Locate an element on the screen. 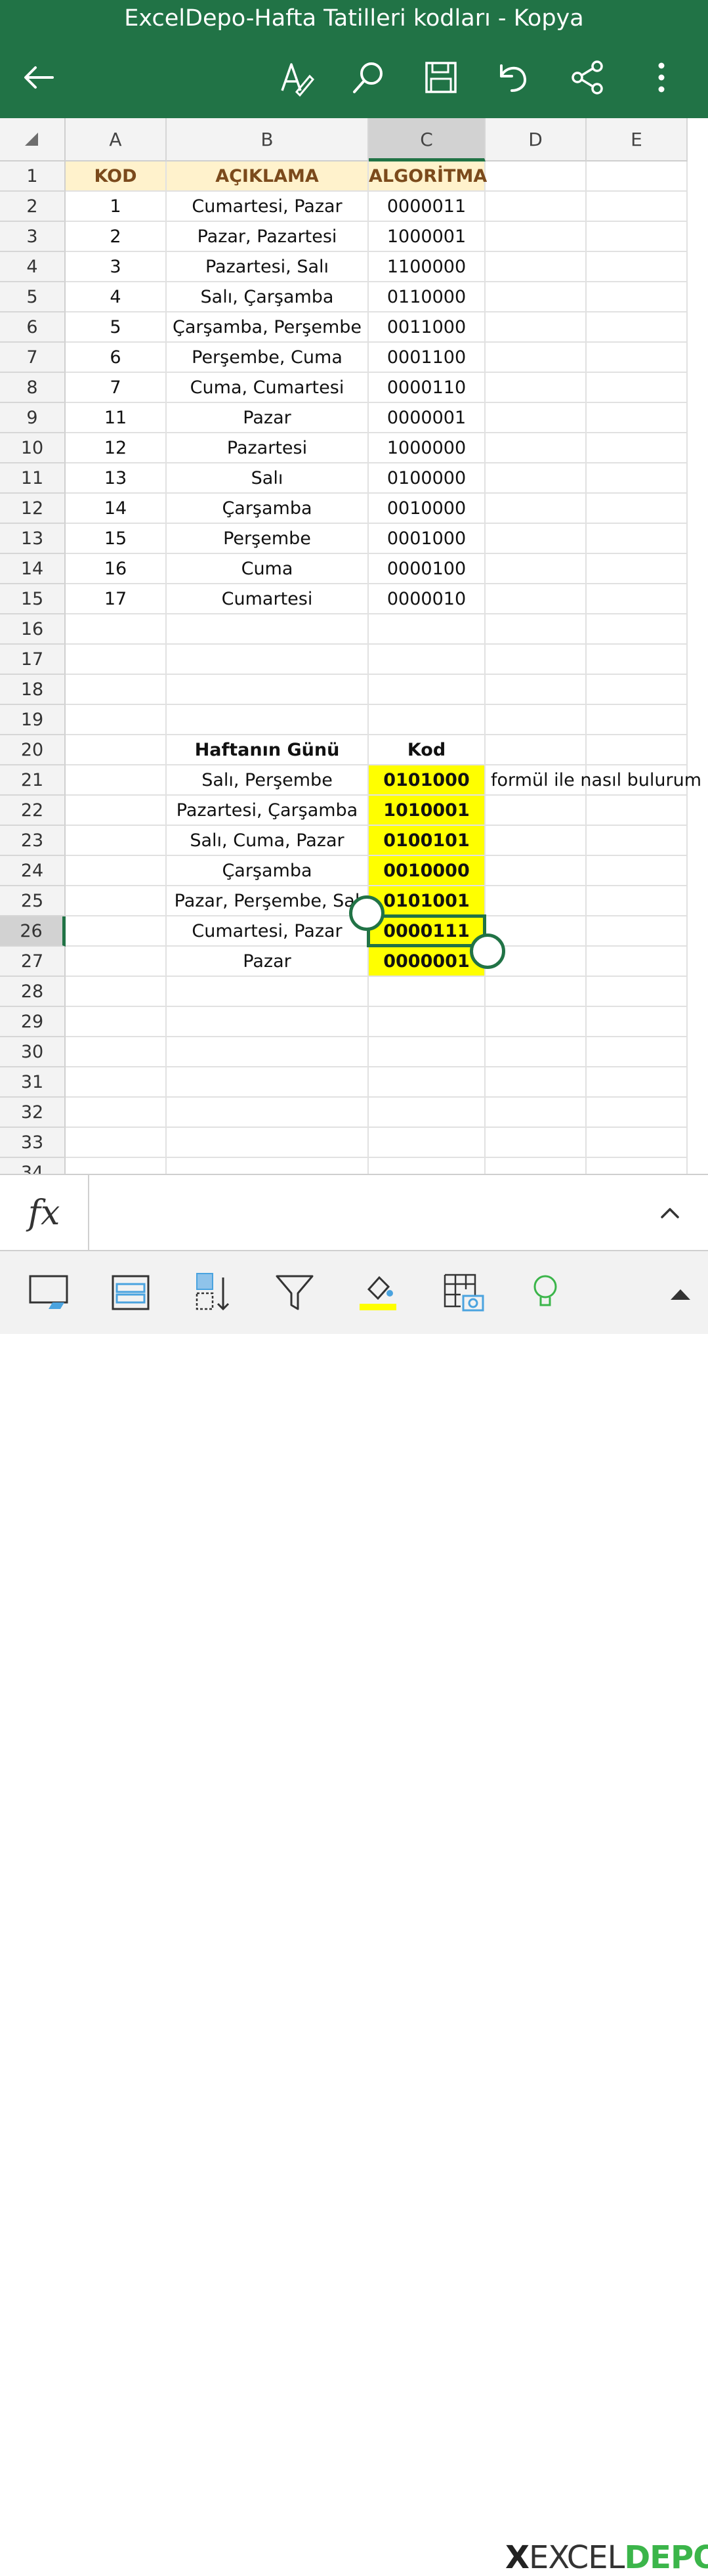 This screenshot has height=2576, width=708. row-header-30: 30 is located at coordinates (33, 1052).